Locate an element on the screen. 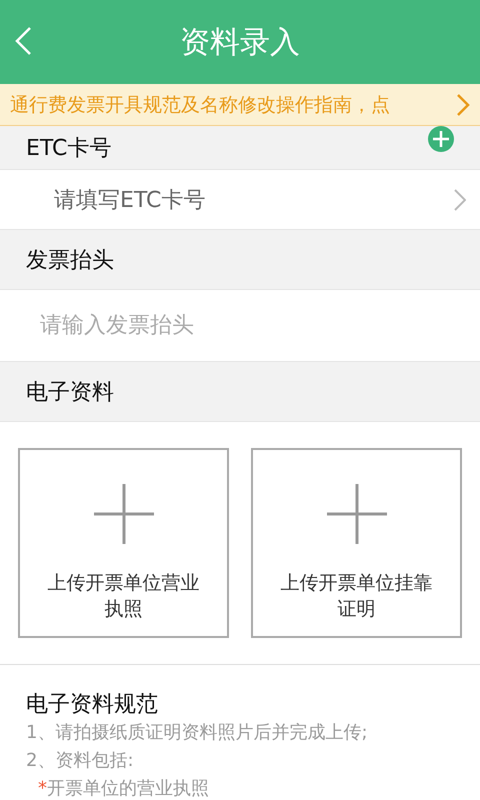 This screenshot has height=800, width=480. etc-card-placeholder: 请填写ETC卡号 is located at coordinates (130, 200).